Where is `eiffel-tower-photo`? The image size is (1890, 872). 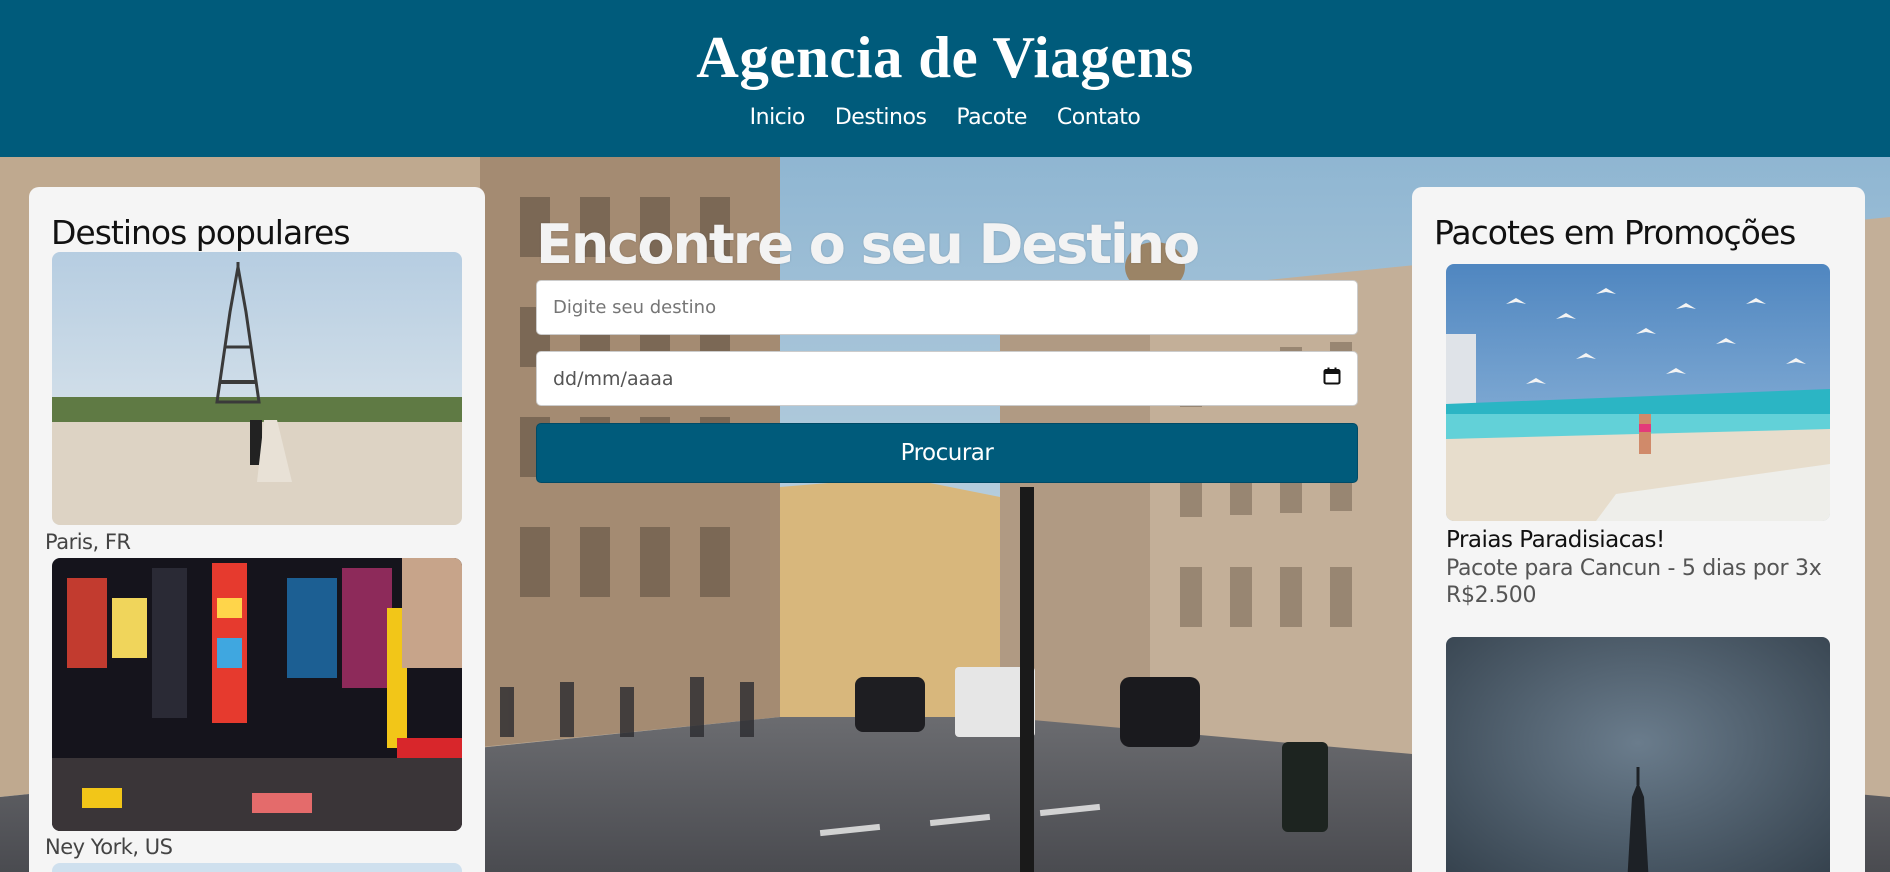
eiffel-tower-photo is located at coordinates (257, 388).